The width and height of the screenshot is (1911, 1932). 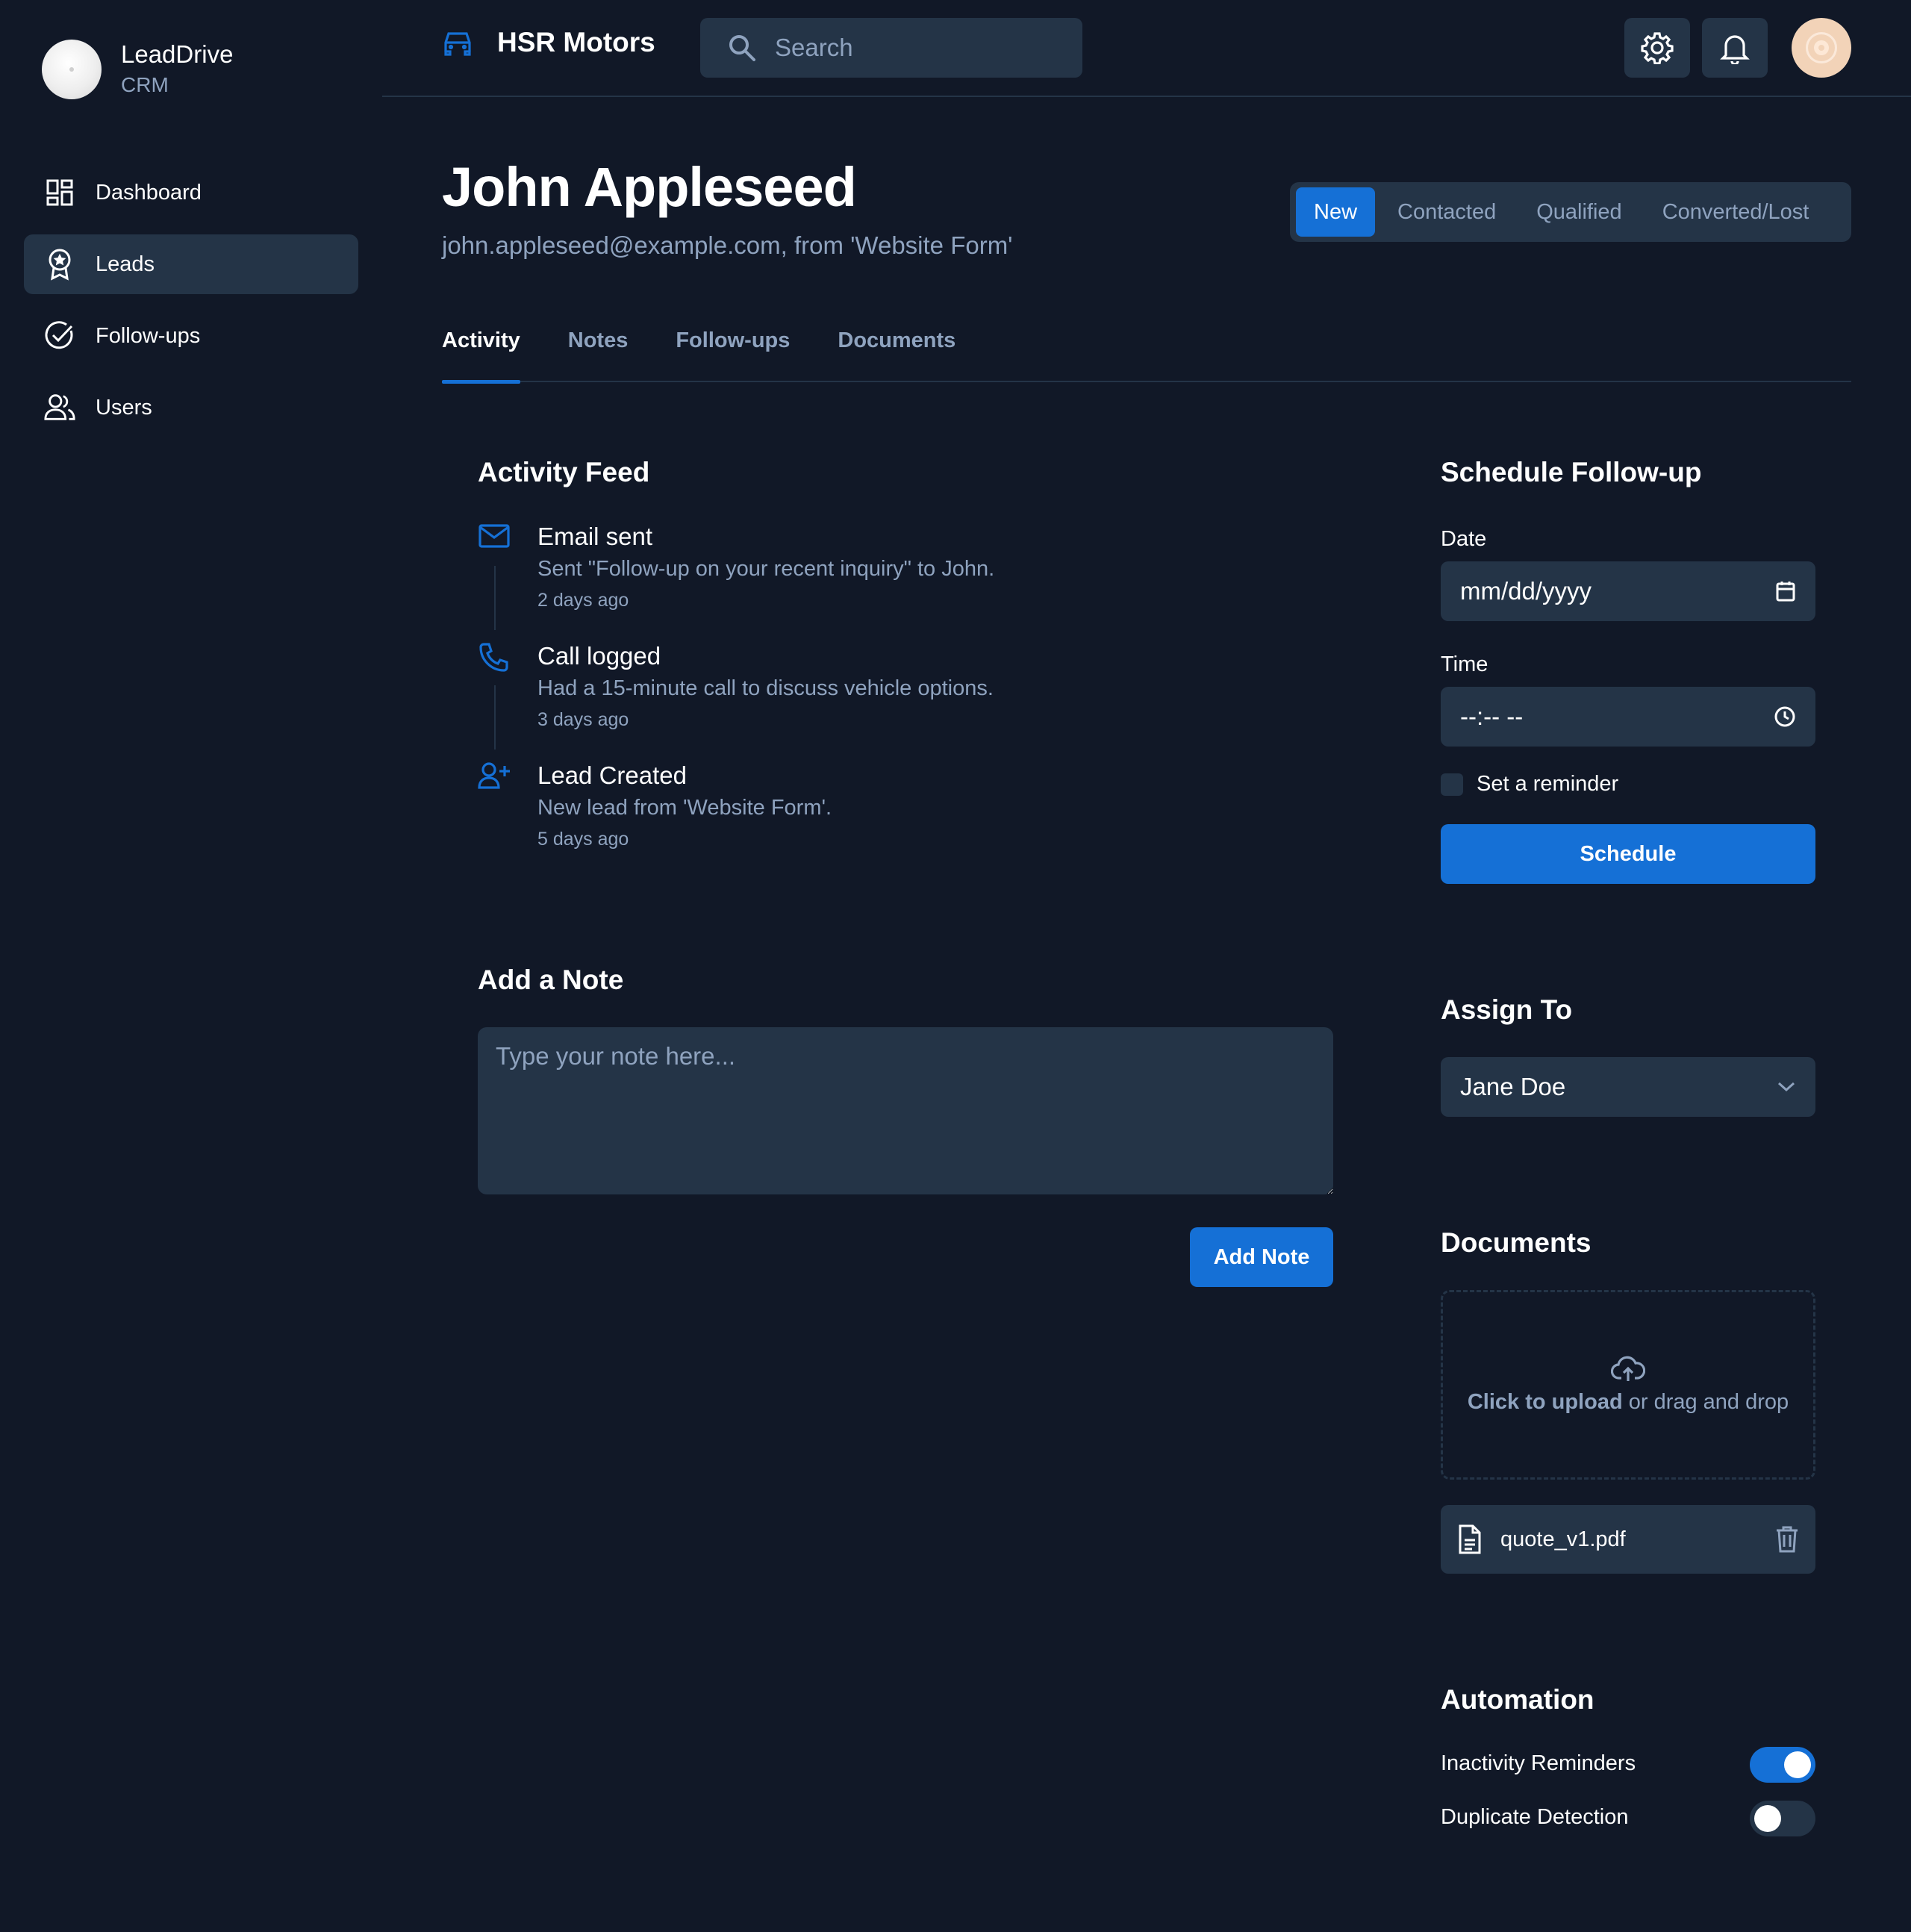 I want to click on sidebar-item-users: Users, so click(x=191, y=408).